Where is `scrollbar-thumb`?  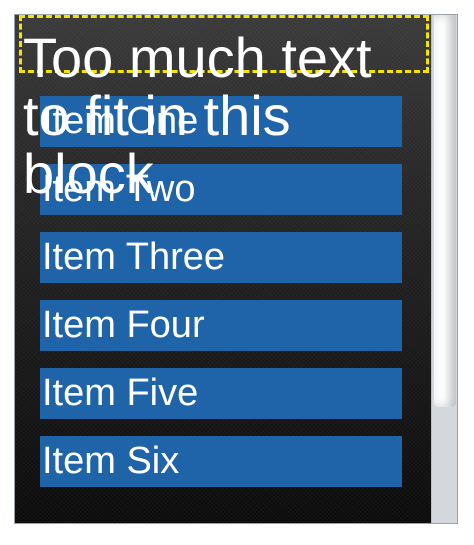
scrollbar-thumb is located at coordinates (445, 211).